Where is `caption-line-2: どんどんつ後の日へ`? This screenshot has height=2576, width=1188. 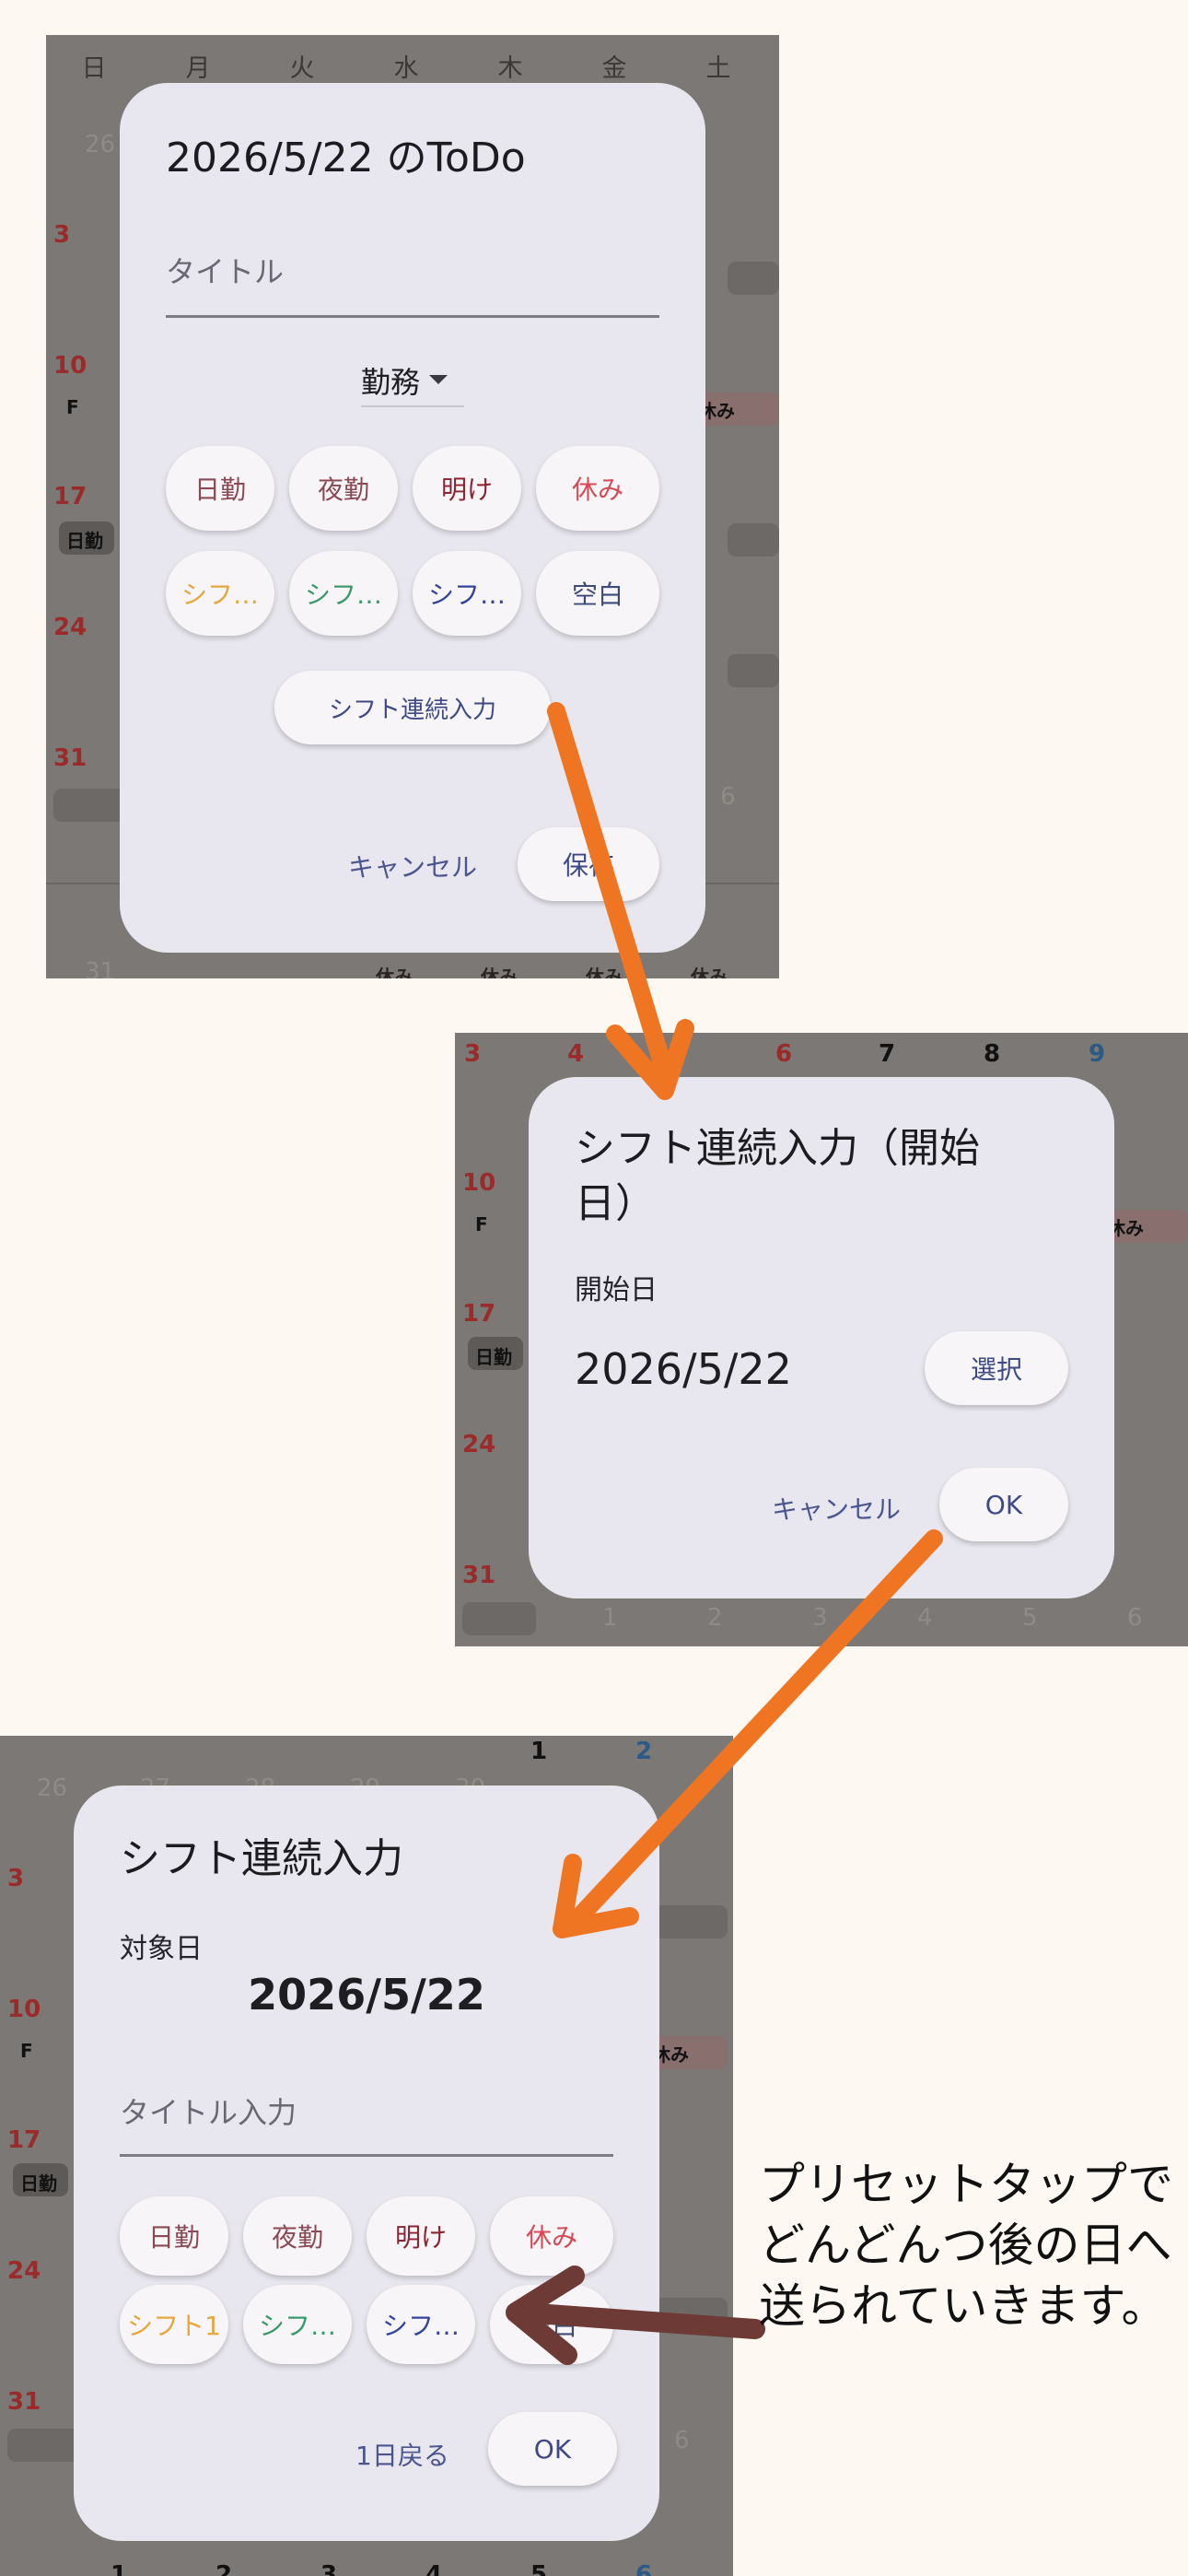
caption-line-2: どんどんつ後の日へ is located at coordinates (965, 2245).